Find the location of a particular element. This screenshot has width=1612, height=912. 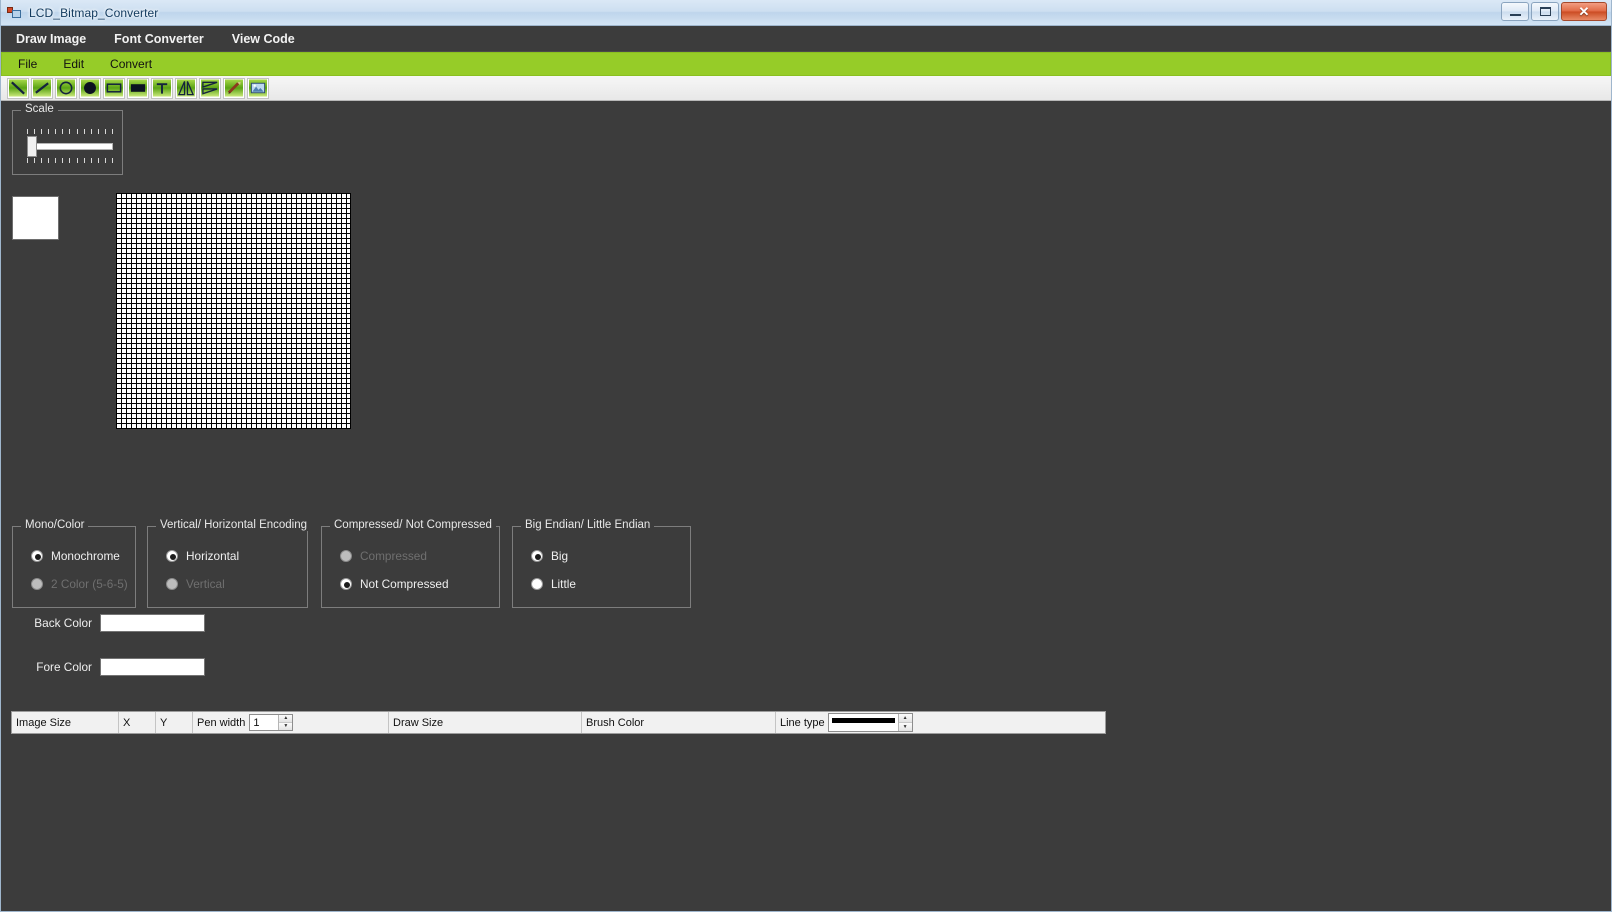

line-type-stepper-buttons: ▲ ▼ is located at coordinates (904, 722).